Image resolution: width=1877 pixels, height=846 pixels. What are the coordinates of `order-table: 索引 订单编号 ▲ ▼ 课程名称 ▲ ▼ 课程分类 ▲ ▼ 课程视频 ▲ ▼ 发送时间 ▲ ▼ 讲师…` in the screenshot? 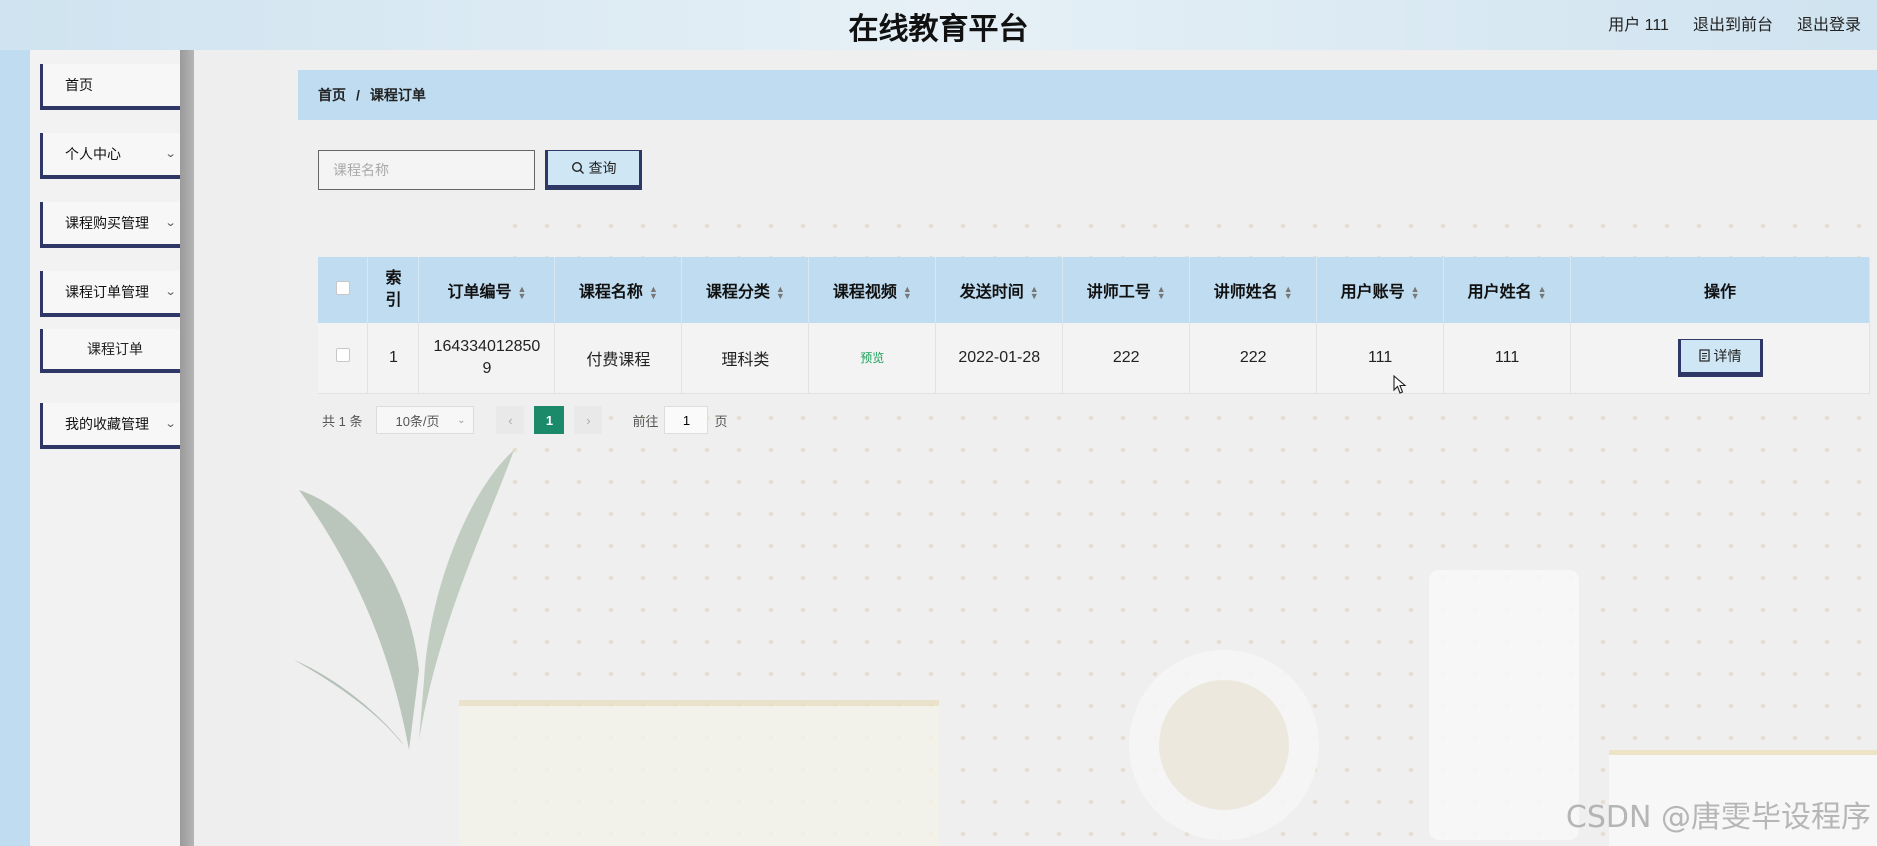 It's located at (1094, 325).